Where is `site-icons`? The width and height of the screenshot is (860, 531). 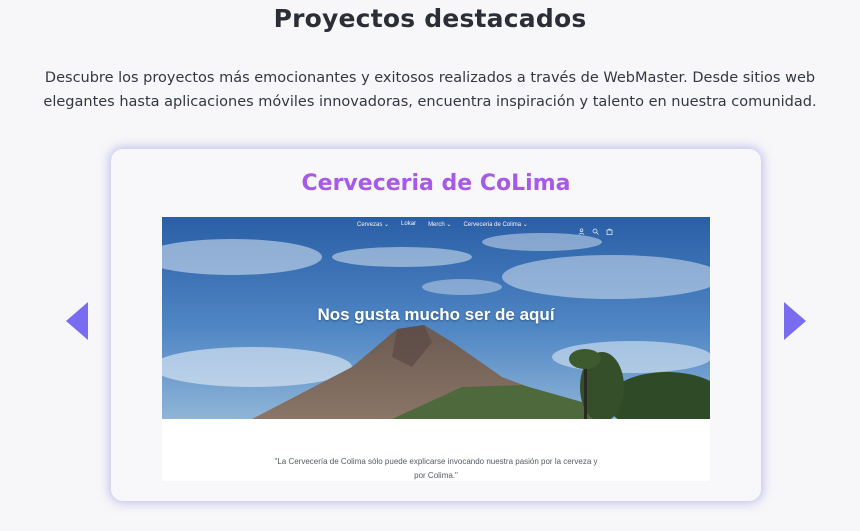 site-icons is located at coordinates (595, 227).